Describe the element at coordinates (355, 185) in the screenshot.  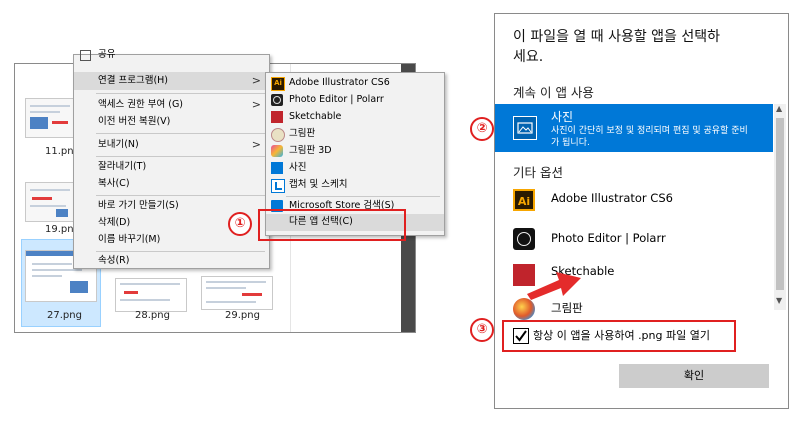
I see `submenu-item-snip-sketch: 캡처 및 스케치` at that location.